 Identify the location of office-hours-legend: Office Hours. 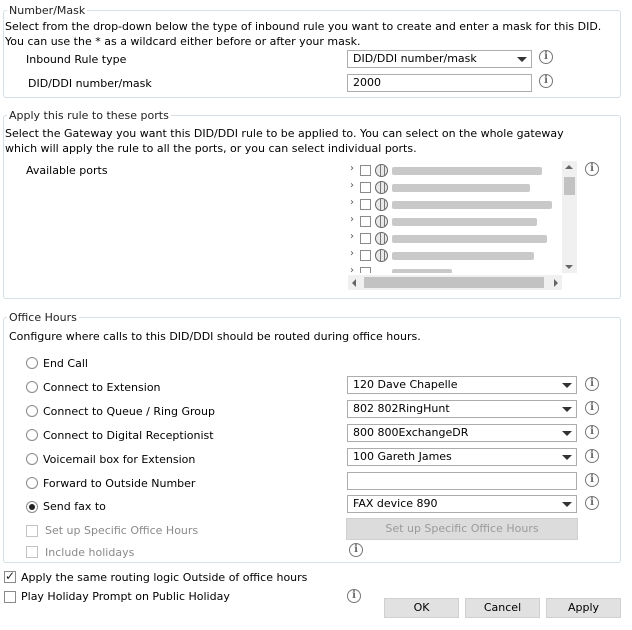
(43, 317).